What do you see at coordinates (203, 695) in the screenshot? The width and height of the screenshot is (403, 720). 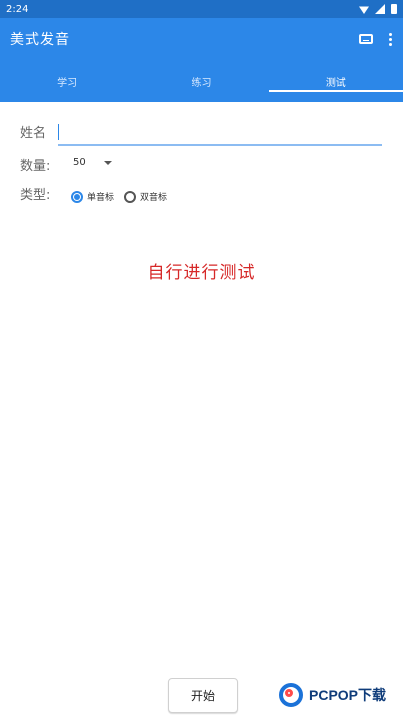 I see `start-button: 开始` at bounding box center [203, 695].